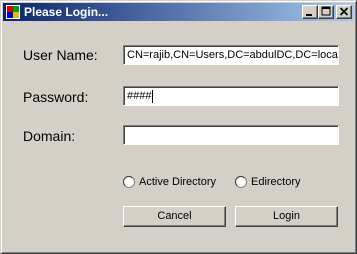 Image resolution: width=357 pixels, height=254 pixels. I want to click on radio-label-edirectory: Edirectory, so click(276, 182).